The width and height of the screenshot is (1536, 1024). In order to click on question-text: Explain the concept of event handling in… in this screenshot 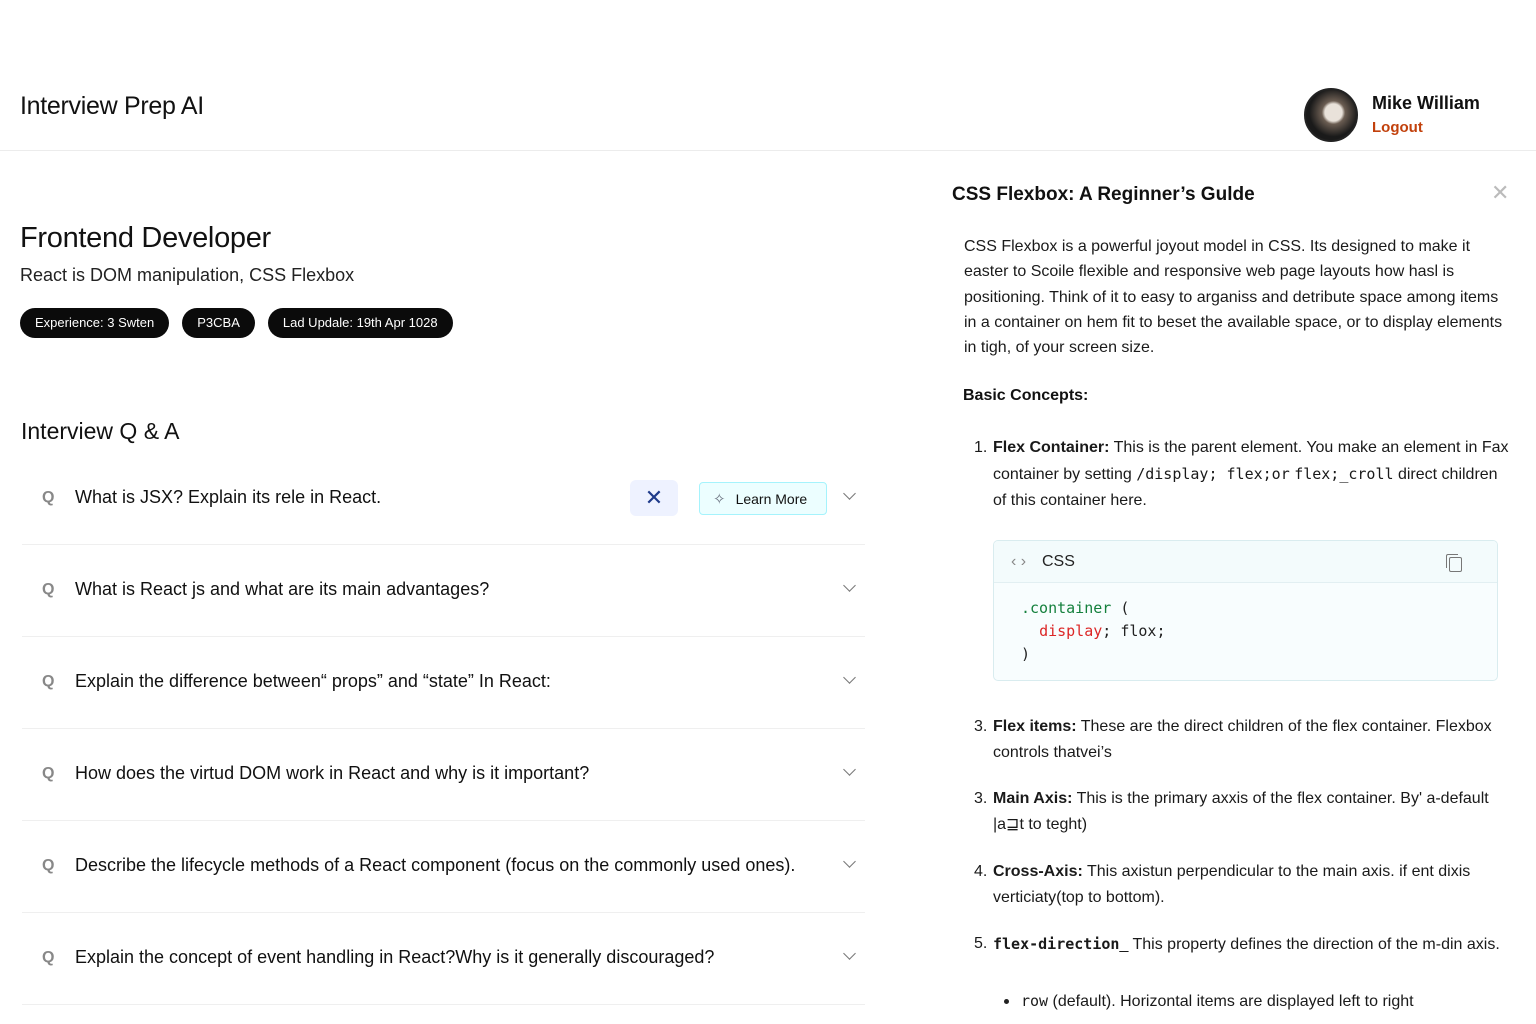, I will do `click(395, 957)`.